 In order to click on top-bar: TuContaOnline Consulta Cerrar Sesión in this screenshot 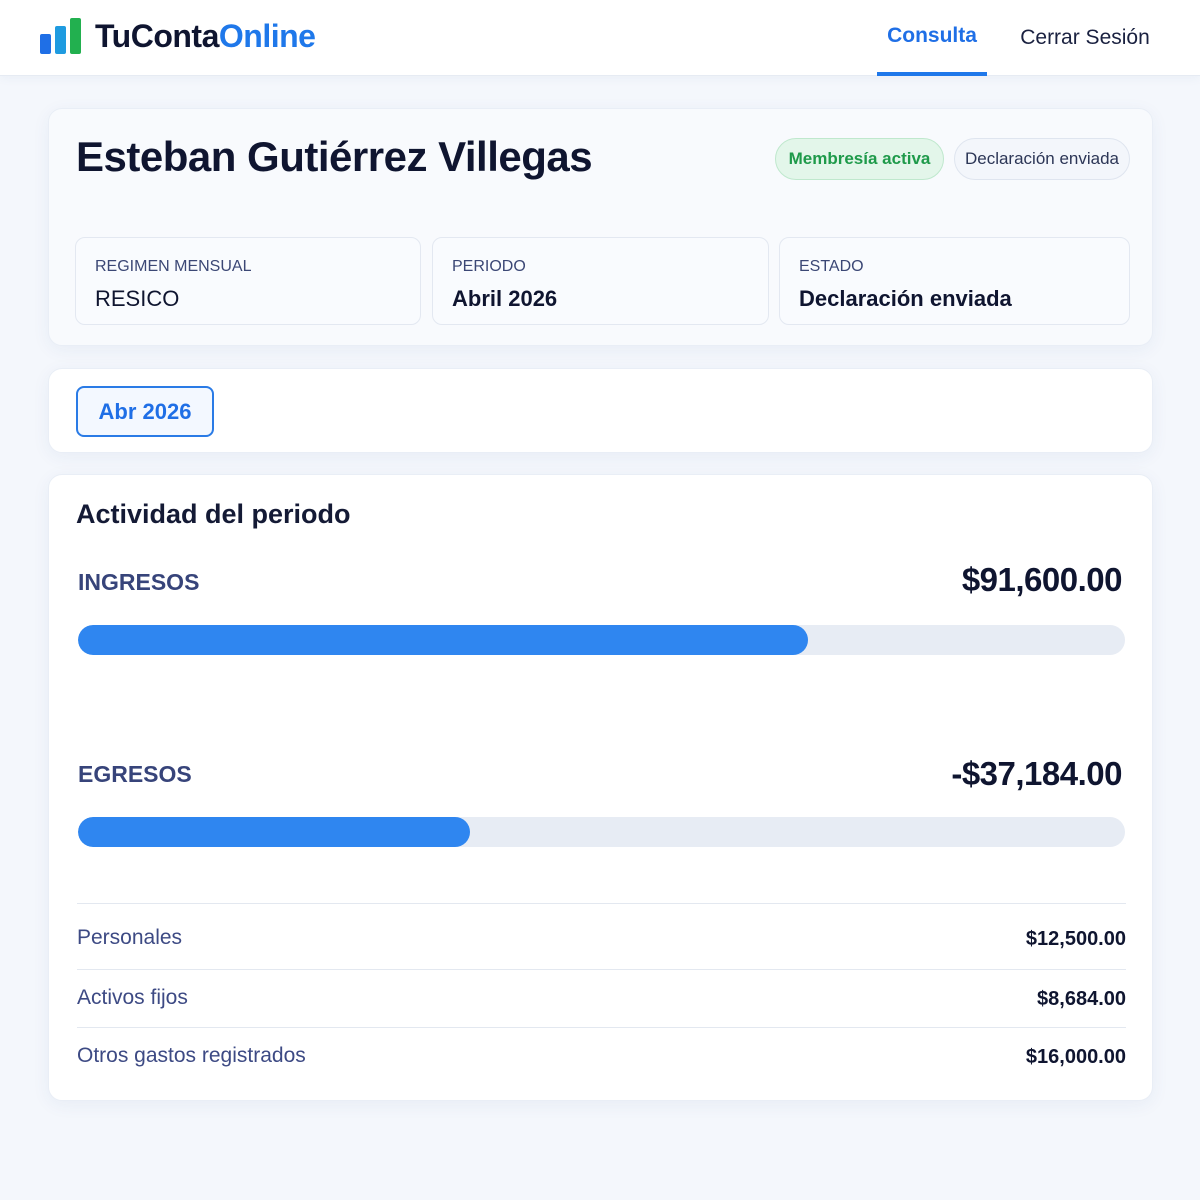, I will do `click(600, 38)`.